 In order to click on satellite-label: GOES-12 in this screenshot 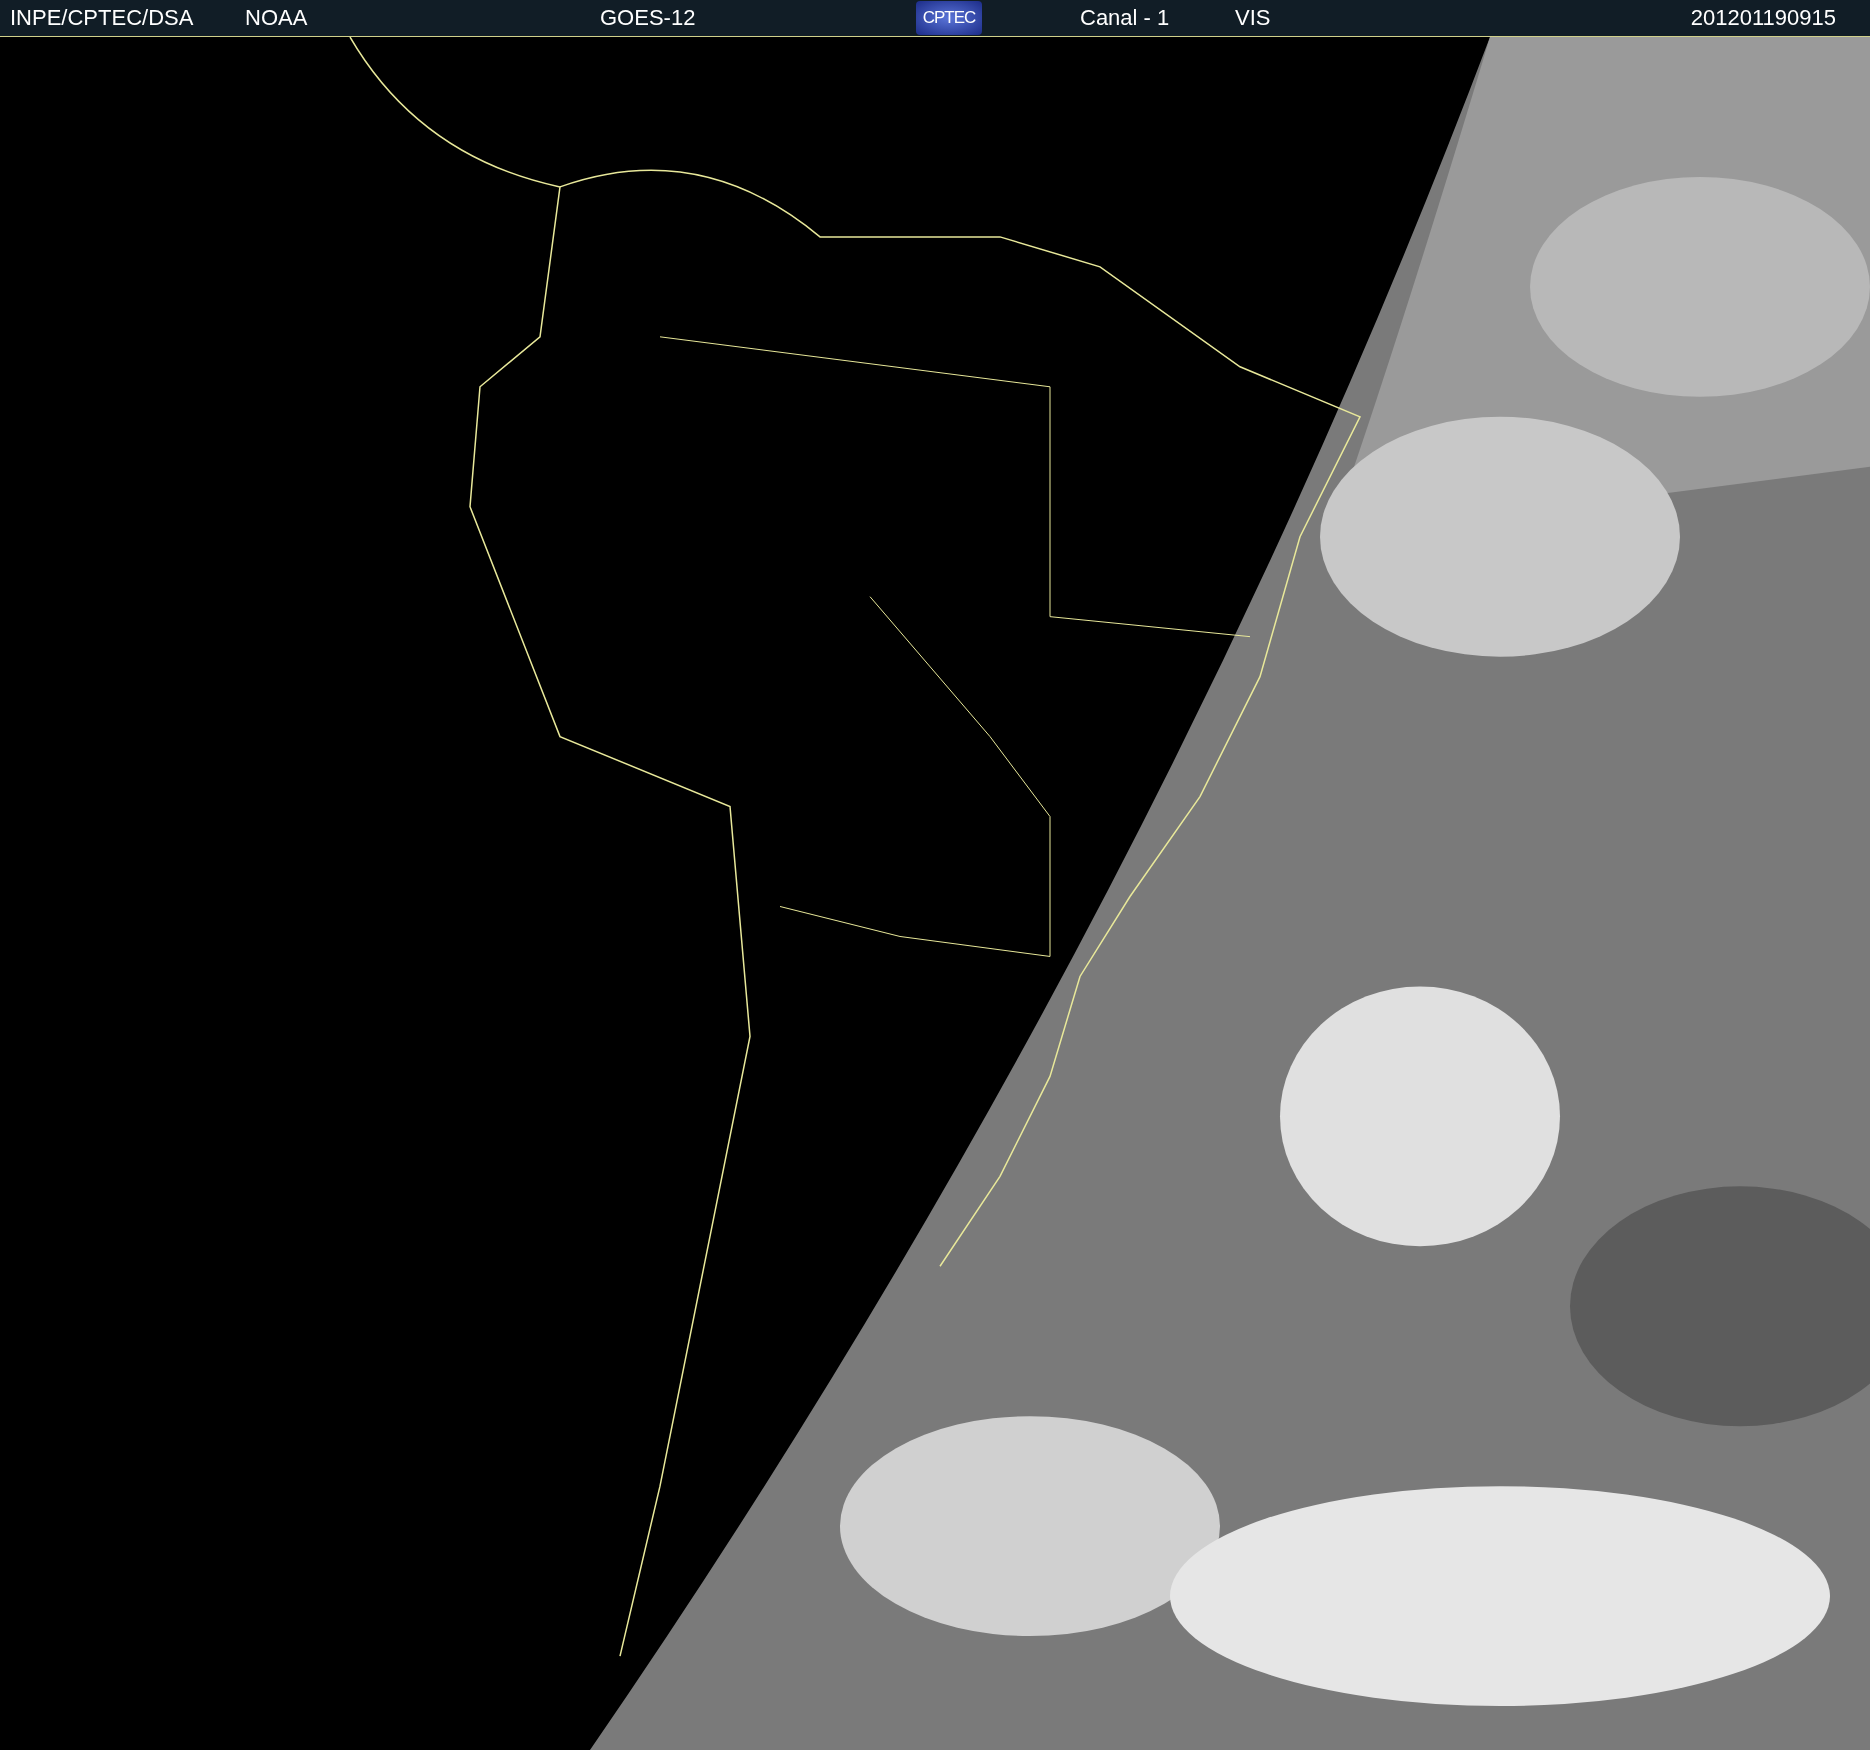, I will do `click(648, 18)`.